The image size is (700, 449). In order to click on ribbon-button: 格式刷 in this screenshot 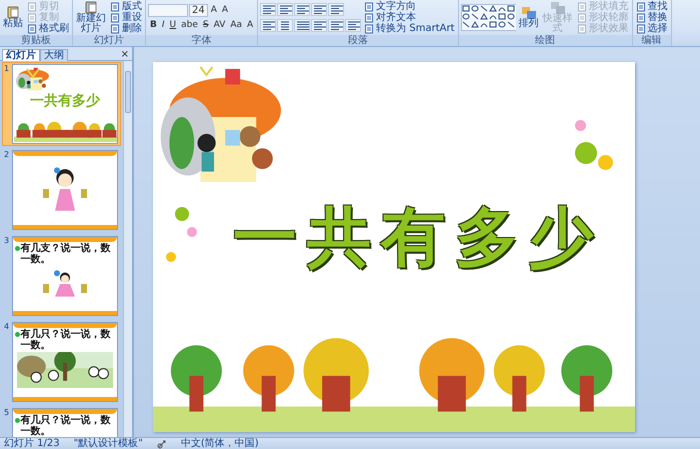, I will do `click(48, 28)`.